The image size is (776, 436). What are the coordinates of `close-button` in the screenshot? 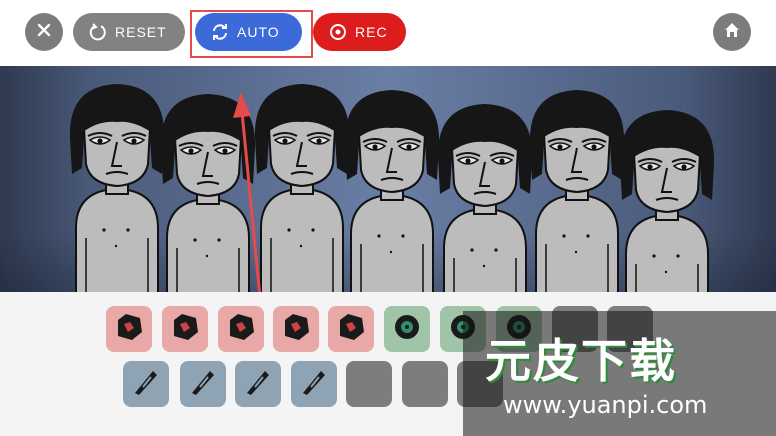 It's located at (44, 32).